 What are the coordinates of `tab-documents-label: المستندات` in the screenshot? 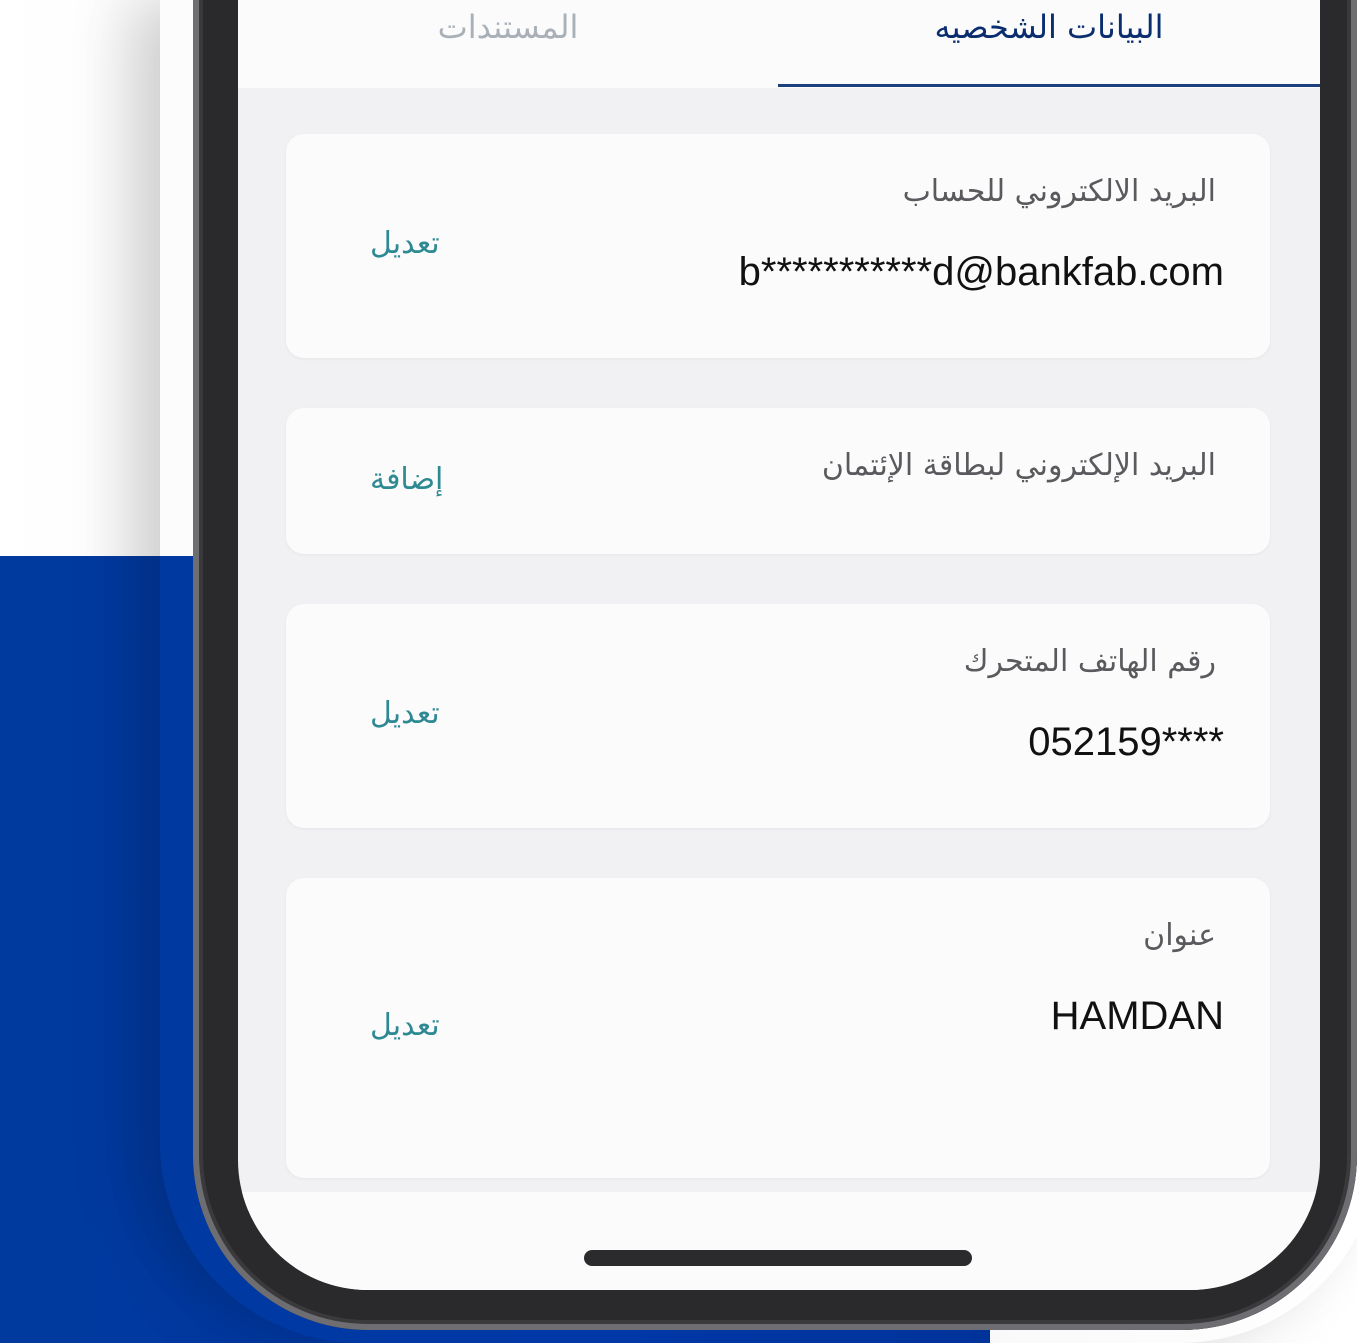 It's located at (508, 27).